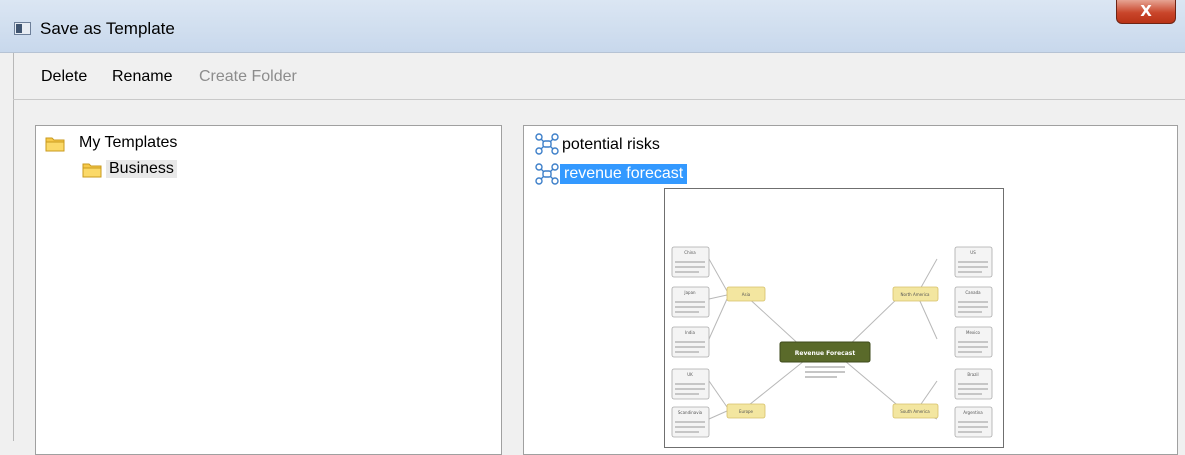 Image resolution: width=1185 pixels, height=455 pixels. Describe the element at coordinates (973, 332) in the screenshot. I see `preview-node-label: Mexico` at that location.